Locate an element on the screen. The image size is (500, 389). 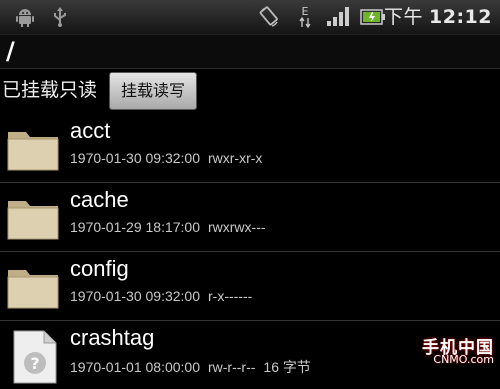
file-size: 16 字节 is located at coordinates (287, 367).